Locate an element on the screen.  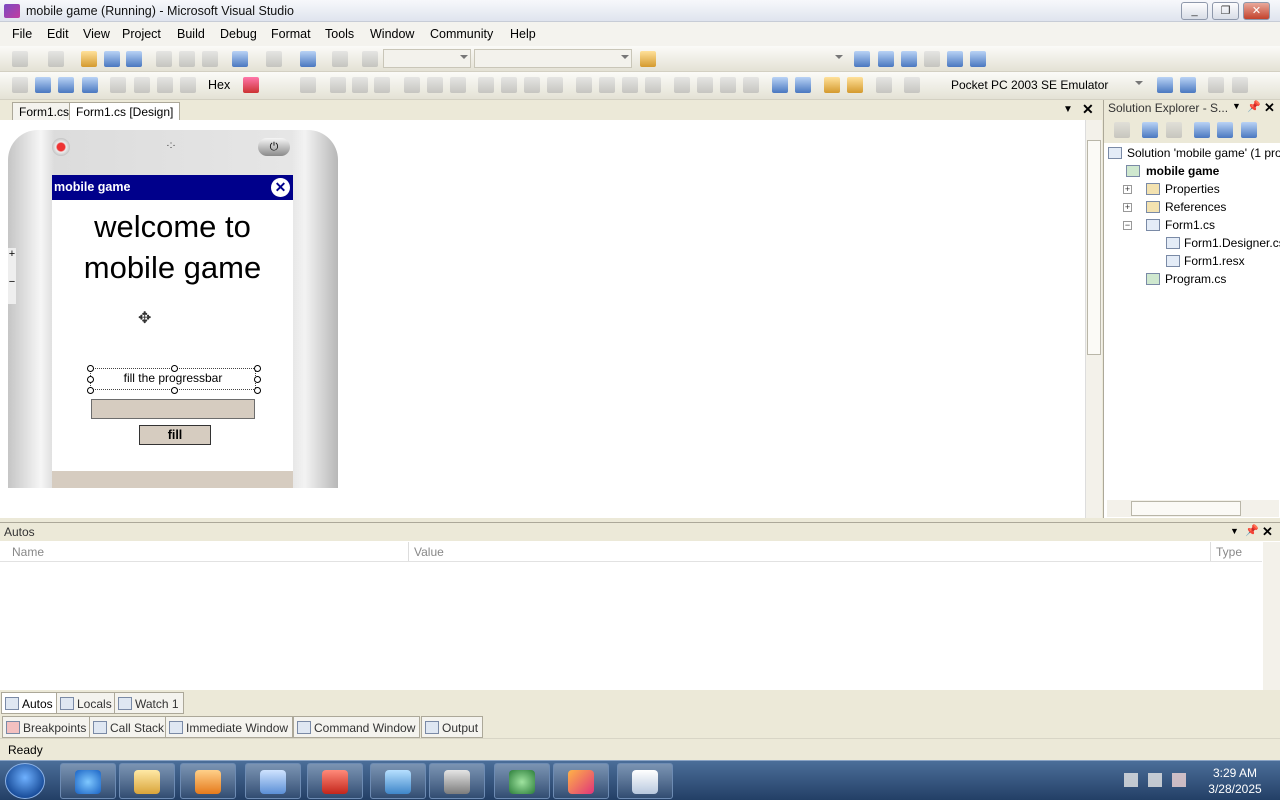
view-code-icon is located at coordinates (1202, 130).